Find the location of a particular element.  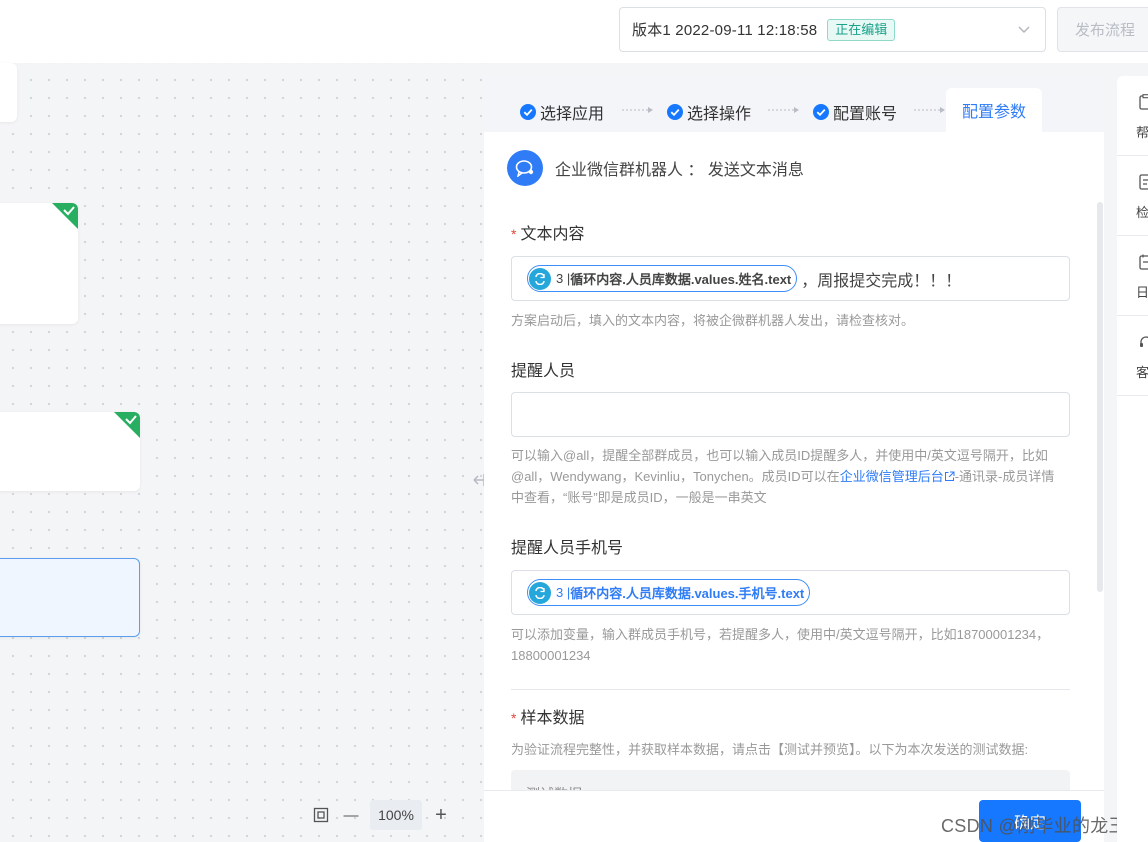

text-content-input: 3 | 循环内容.人员库数据.values.姓名.text ，周报提交完成！！！ is located at coordinates (790, 278).